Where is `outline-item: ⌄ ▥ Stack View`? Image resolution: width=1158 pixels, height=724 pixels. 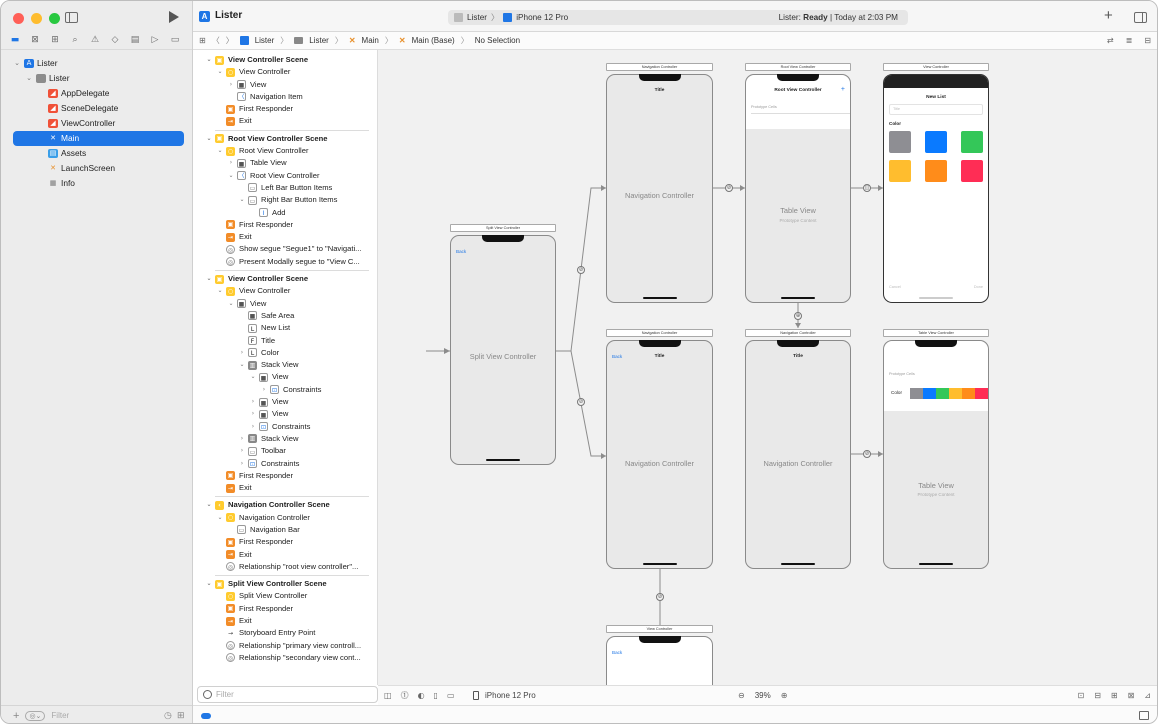
outline-item: ⌄ ▥ Stack View is located at coordinates (285, 365).